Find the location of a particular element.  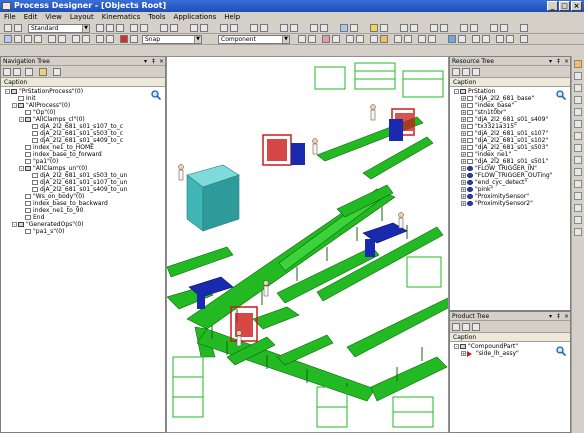

menu-help: Help is located at coordinates (232, 17).